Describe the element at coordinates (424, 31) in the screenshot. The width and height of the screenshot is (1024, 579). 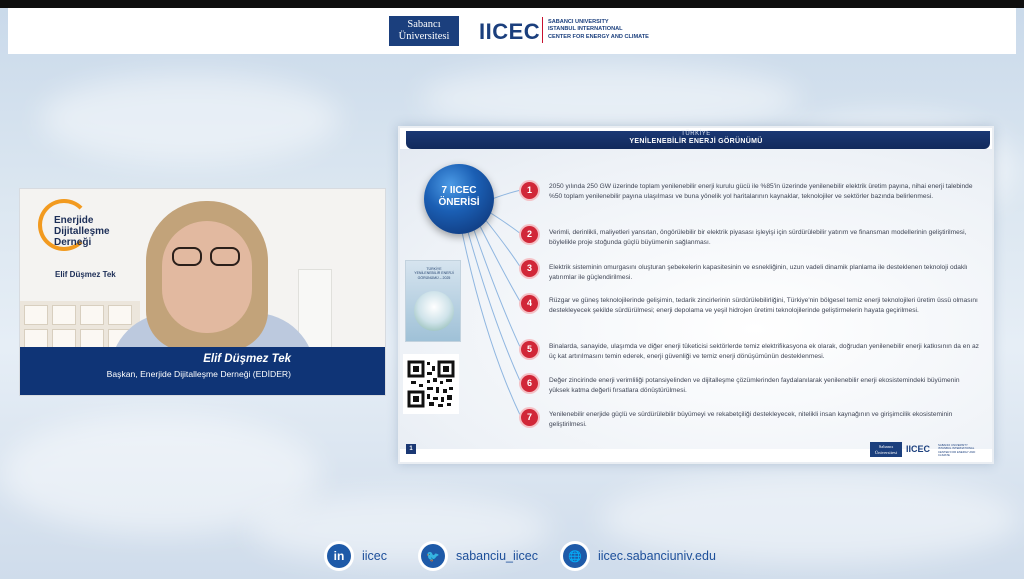
I see `sabanci-logo: Sabancı Üniversitesi` at that location.